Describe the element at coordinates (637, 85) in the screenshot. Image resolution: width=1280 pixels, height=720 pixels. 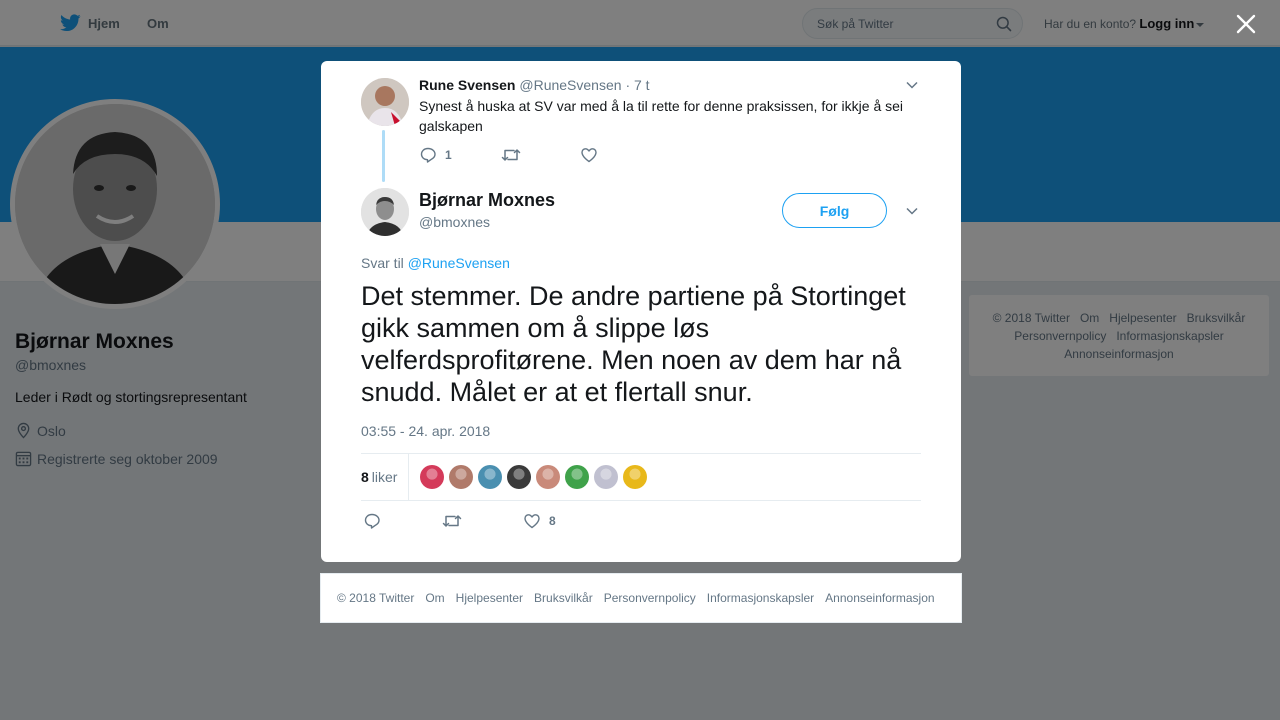
I see `context-tweet-time: · 7 t` at that location.